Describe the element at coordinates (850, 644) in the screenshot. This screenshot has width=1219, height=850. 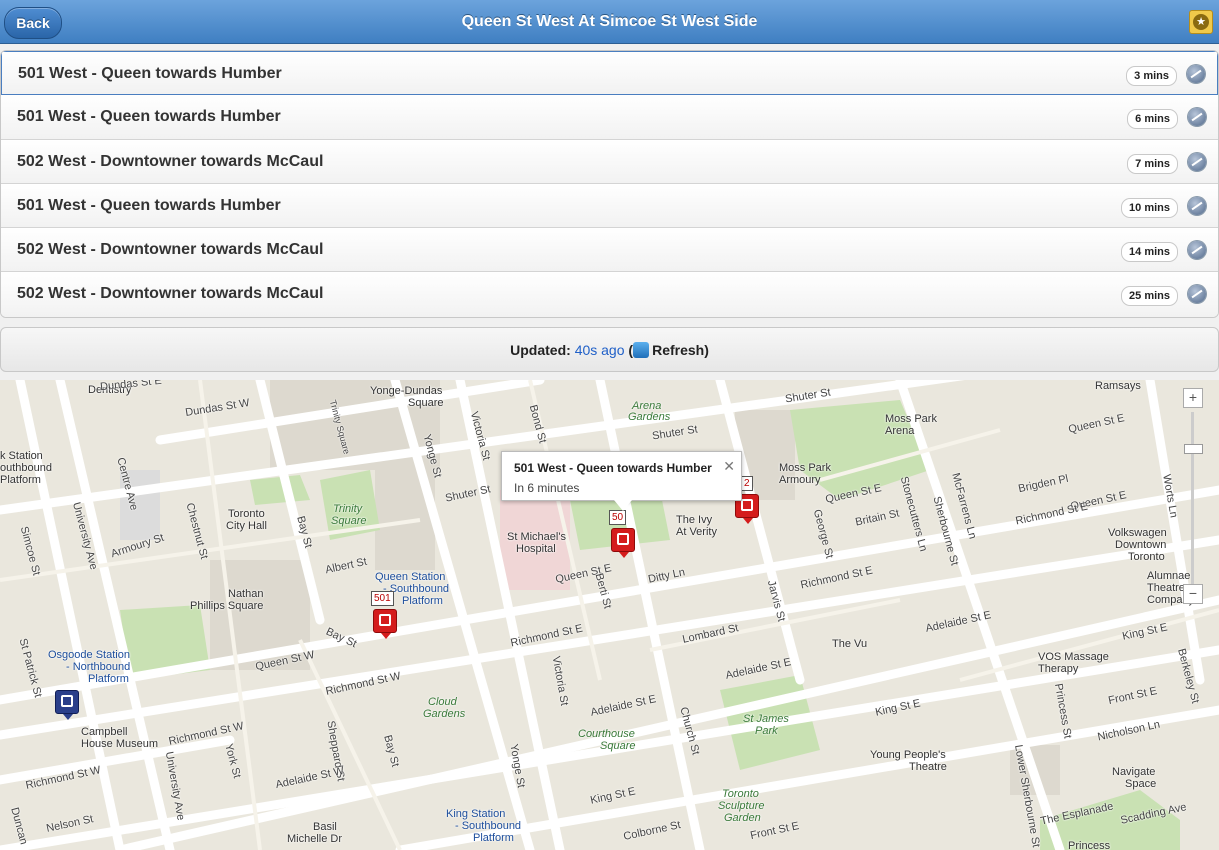
I see `map-label: The Vu` at that location.